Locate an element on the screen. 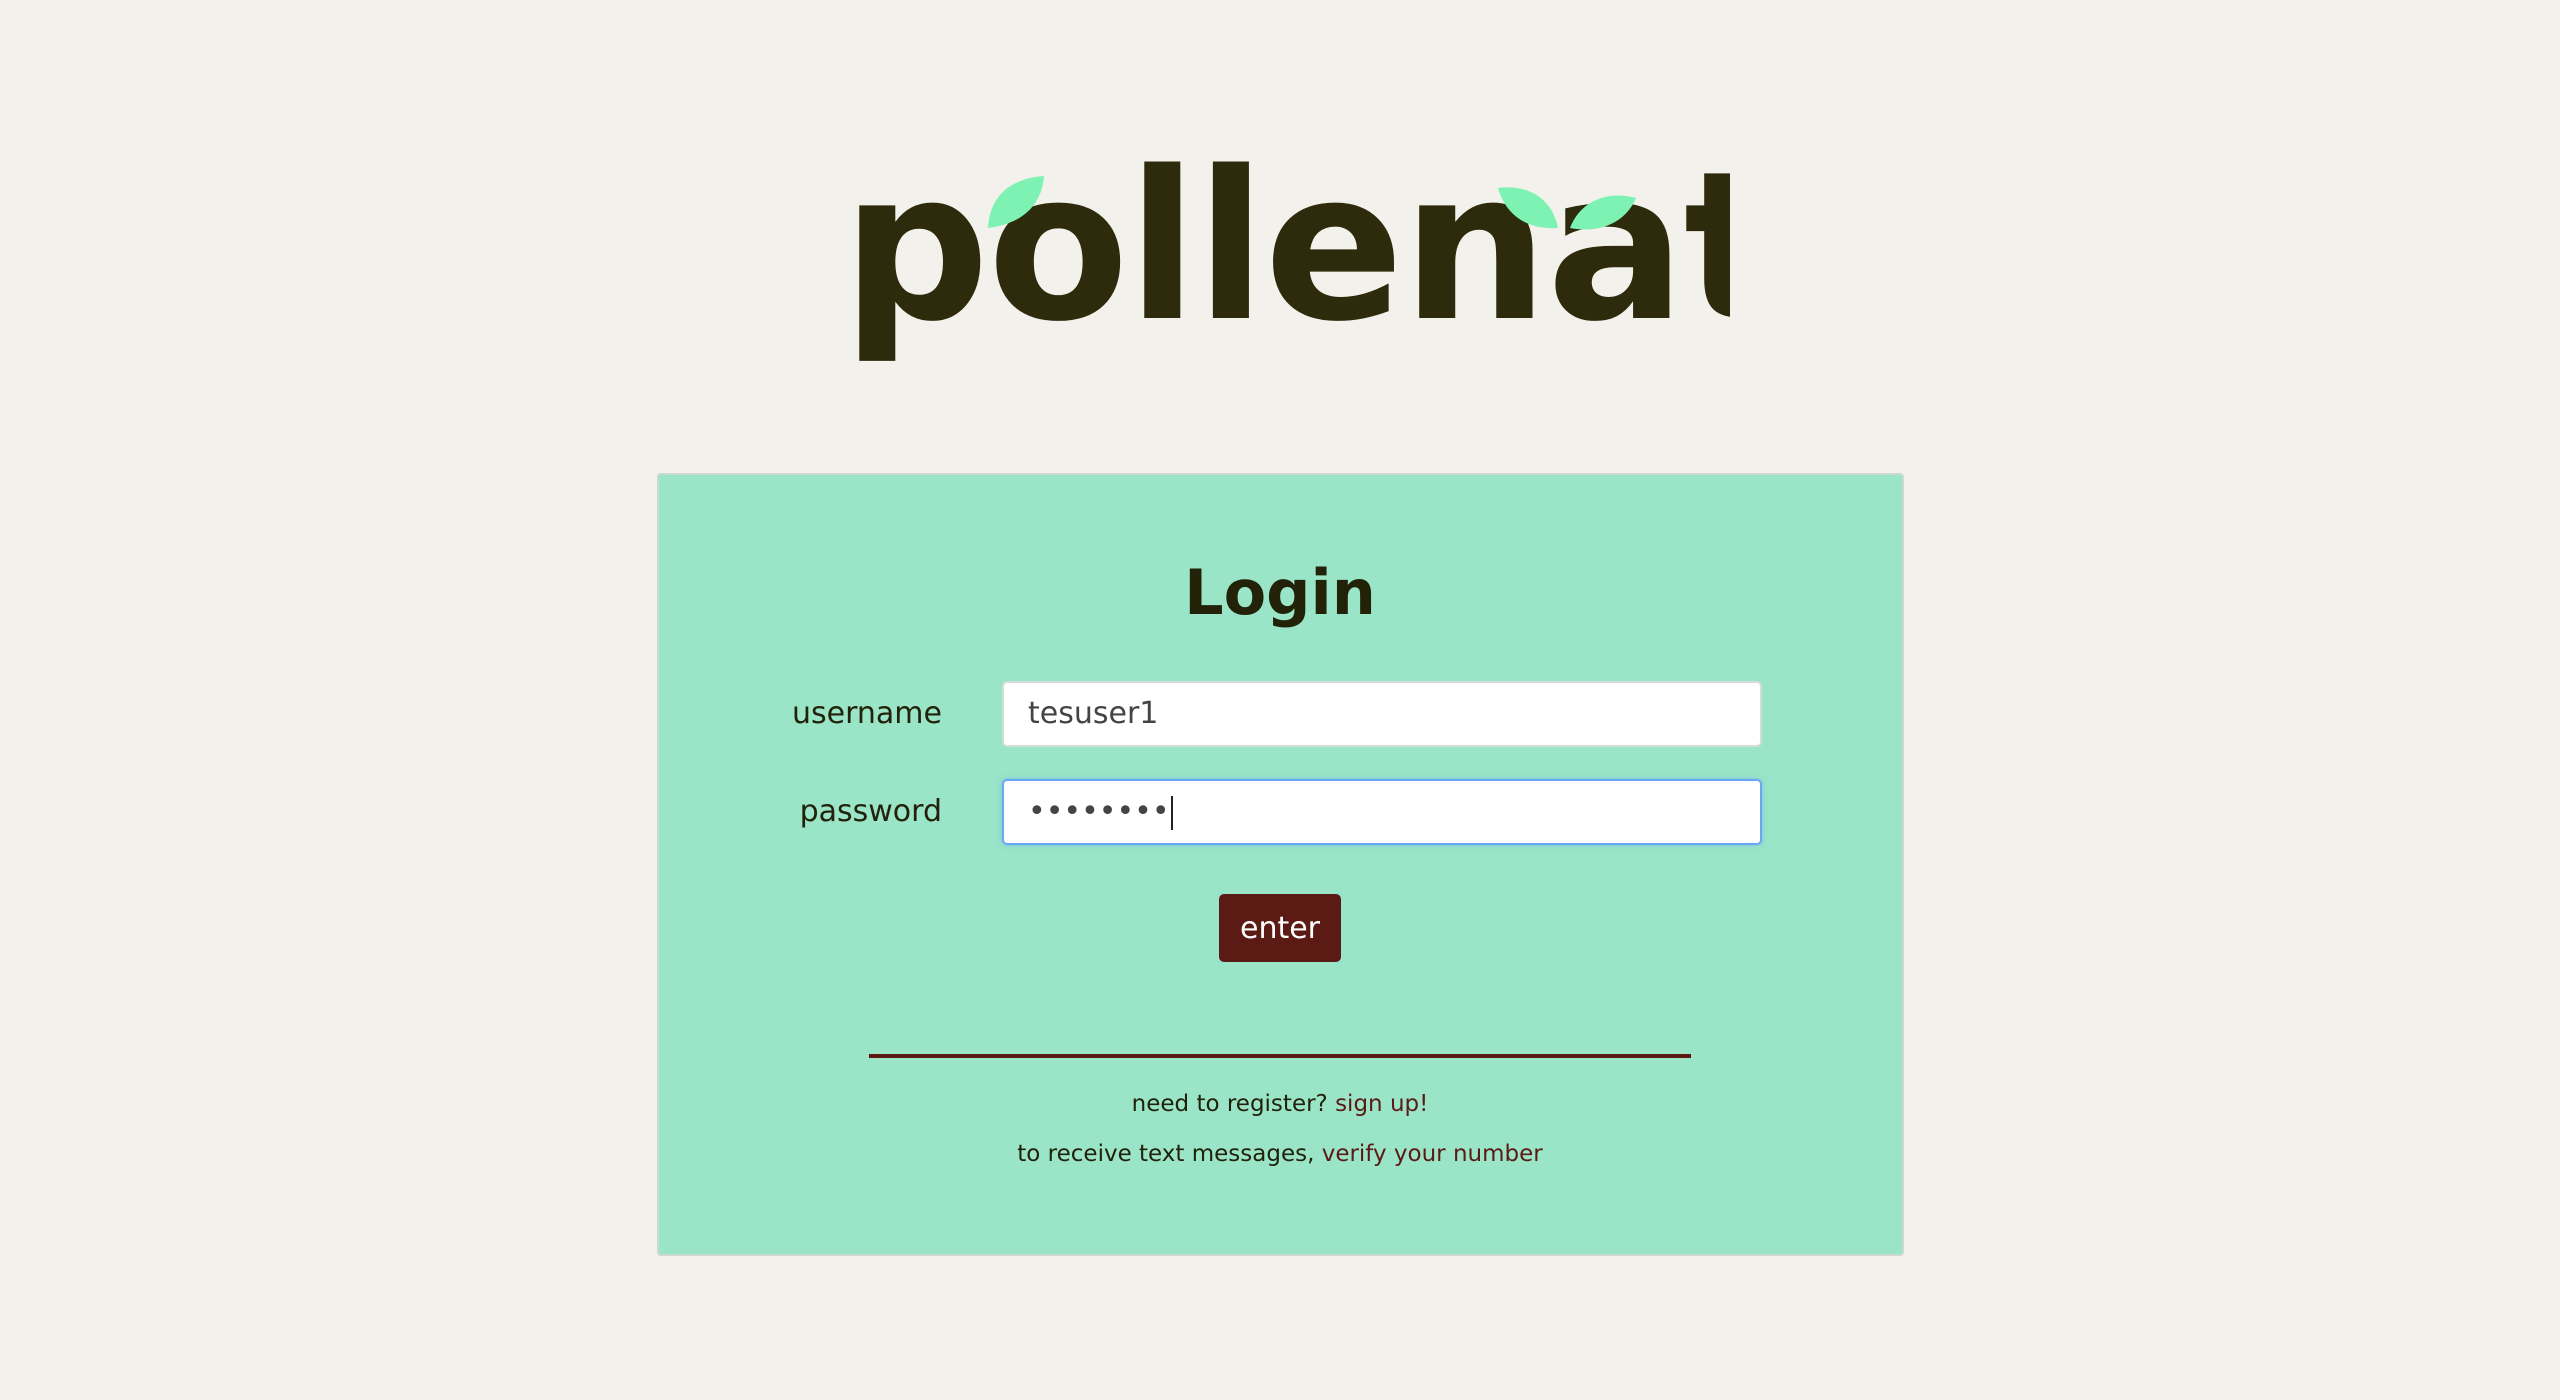  register-prompt: need to register? is located at coordinates (1229, 1104).